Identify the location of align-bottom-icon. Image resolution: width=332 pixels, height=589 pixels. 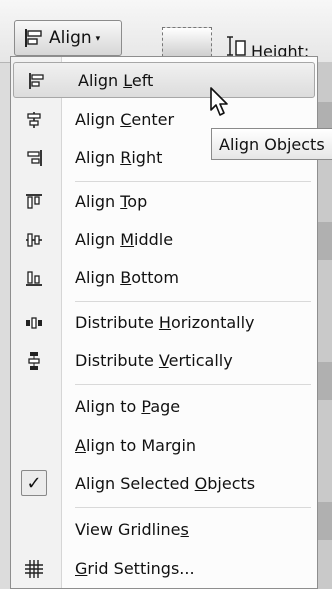
(34, 278).